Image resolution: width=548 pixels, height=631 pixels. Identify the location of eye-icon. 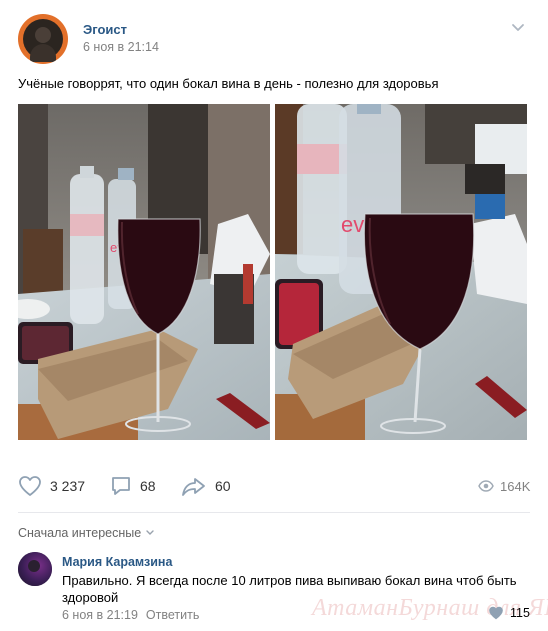
(486, 486).